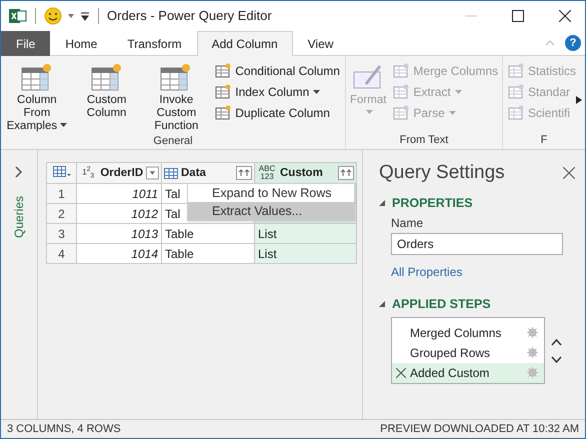  What do you see at coordinates (176, 97) in the screenshot?
I see `ribbon-button: Invoke Custom Function` at bounding box center [176, 97].